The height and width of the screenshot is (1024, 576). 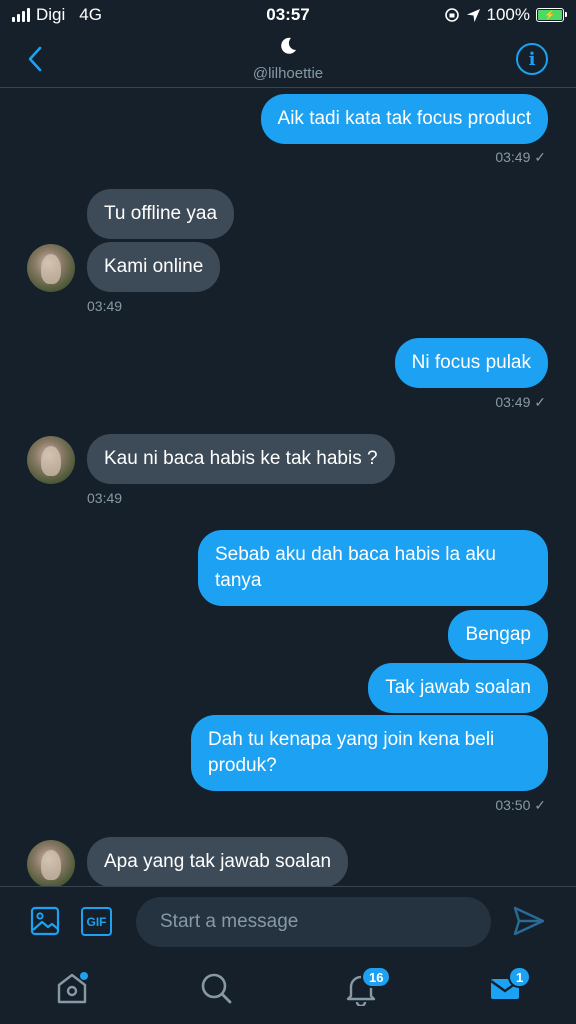 I want to click on orientation-lock-icon, so click(x=451, y=15).